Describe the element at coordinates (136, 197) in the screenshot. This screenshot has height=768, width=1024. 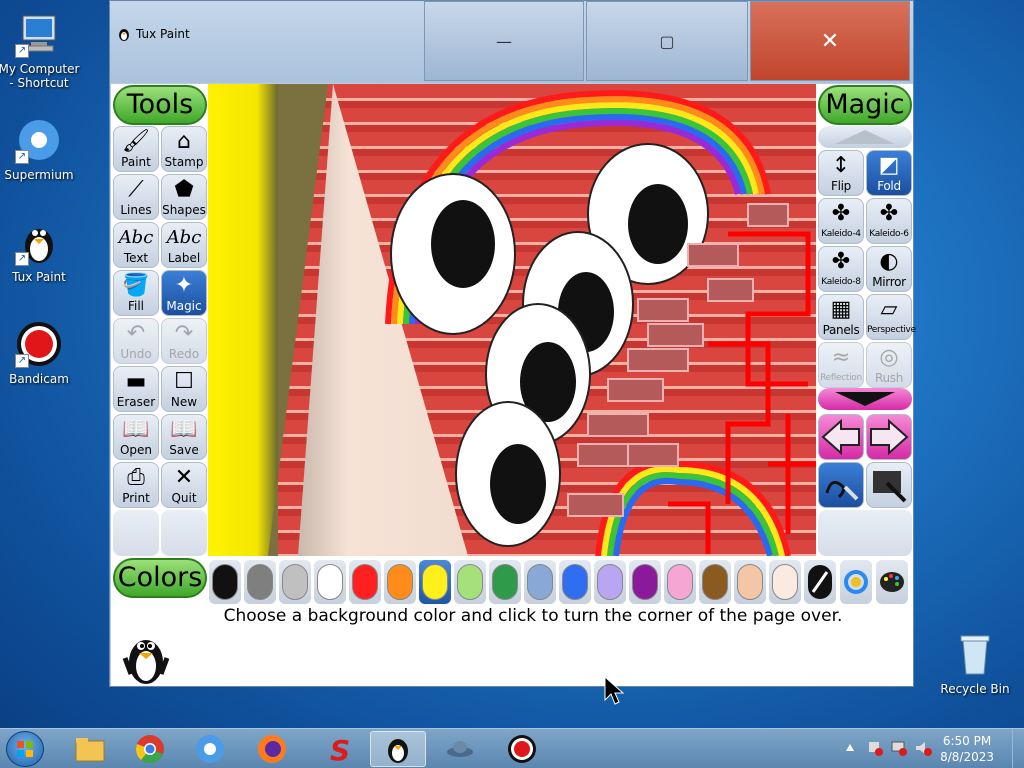
I see `tool-lines-button: ⟋ Lines` at that location.